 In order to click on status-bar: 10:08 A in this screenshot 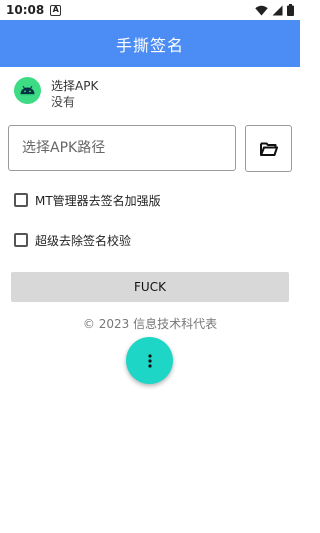, I will do `click(150, 10)`.